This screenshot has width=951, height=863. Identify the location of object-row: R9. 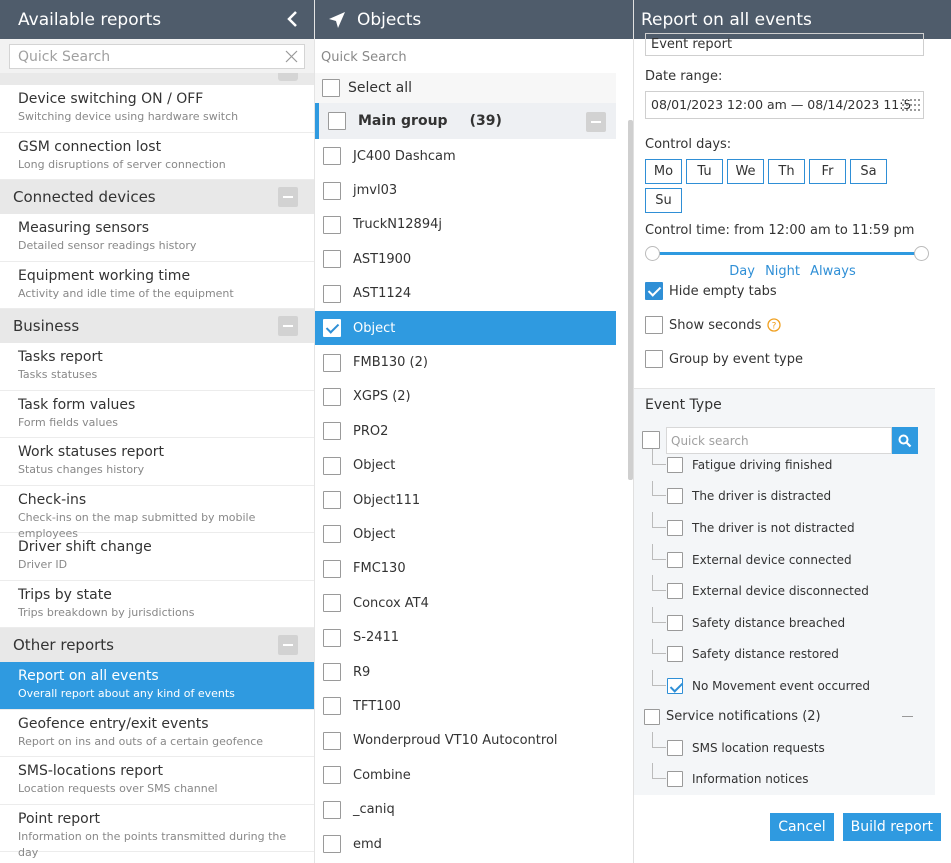
(465, 672).